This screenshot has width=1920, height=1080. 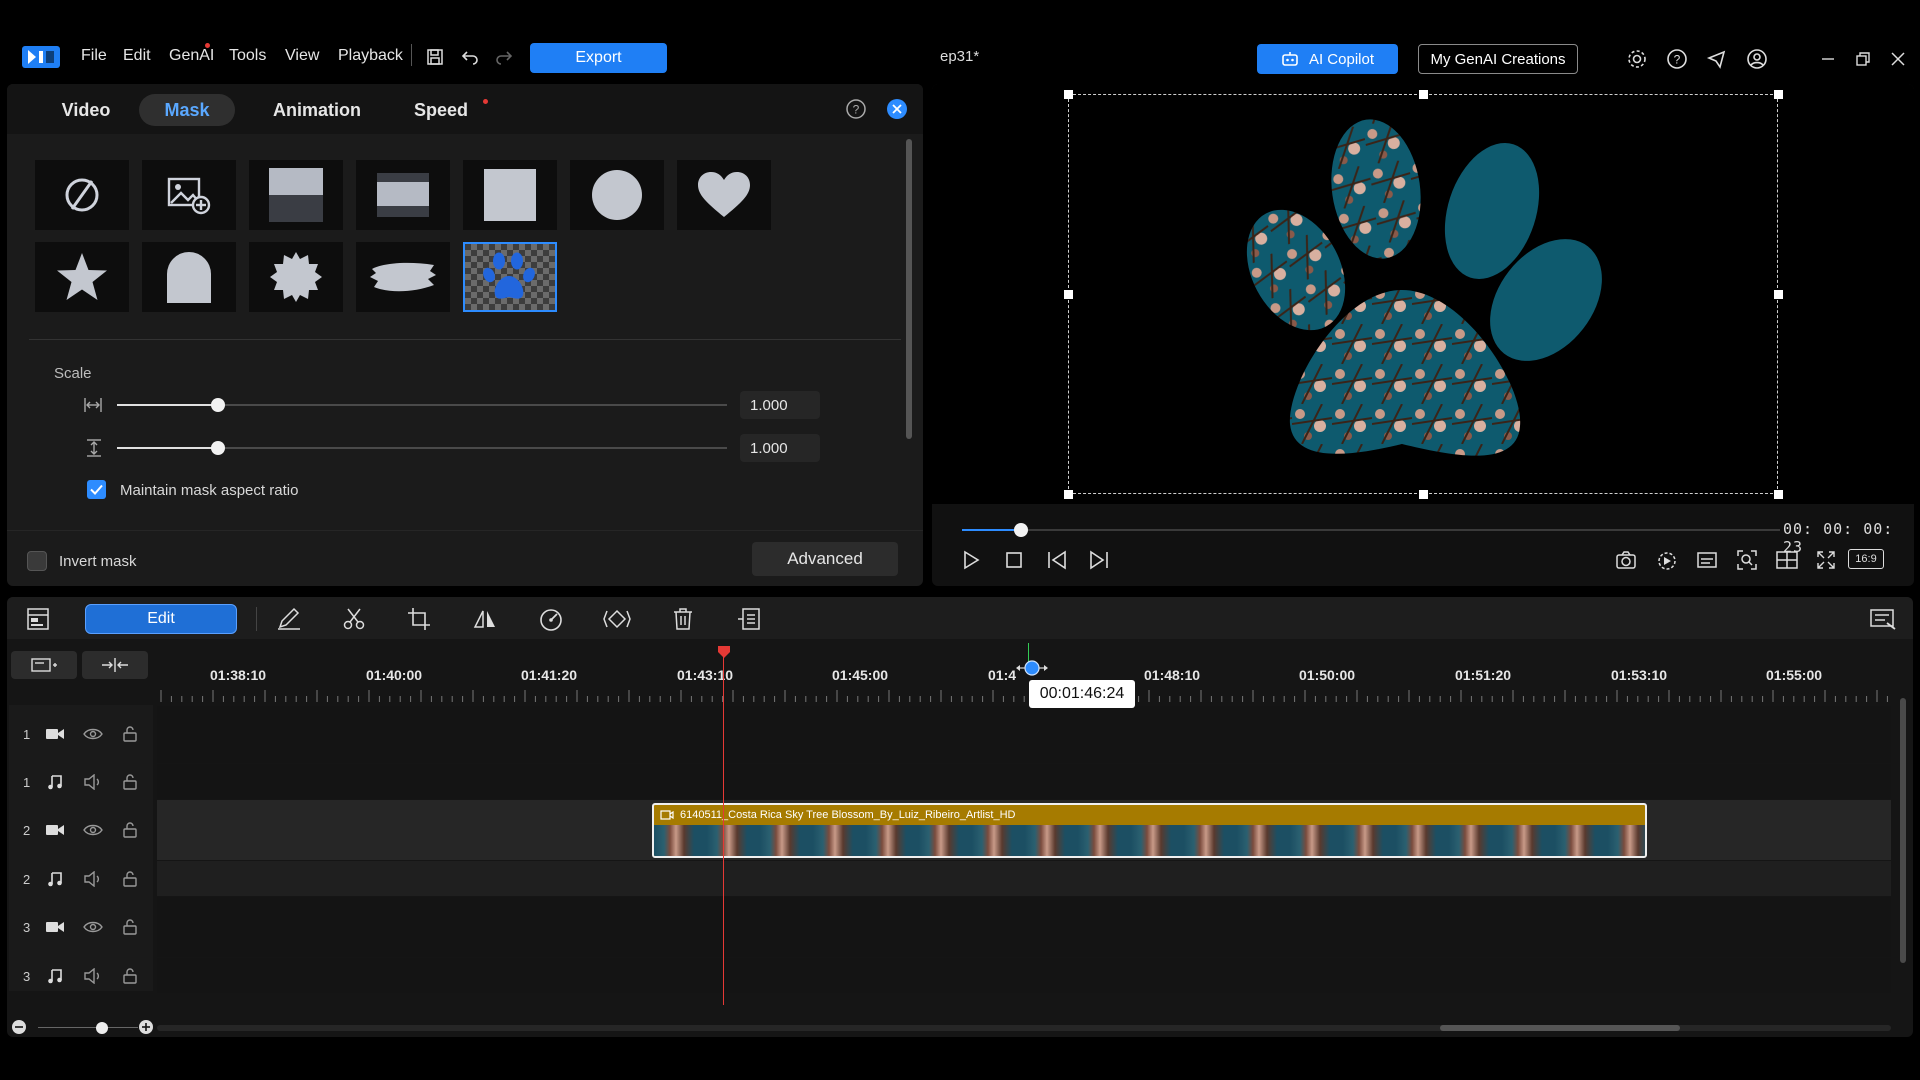 I want to click on save-icon, so click(x=435, y=57).